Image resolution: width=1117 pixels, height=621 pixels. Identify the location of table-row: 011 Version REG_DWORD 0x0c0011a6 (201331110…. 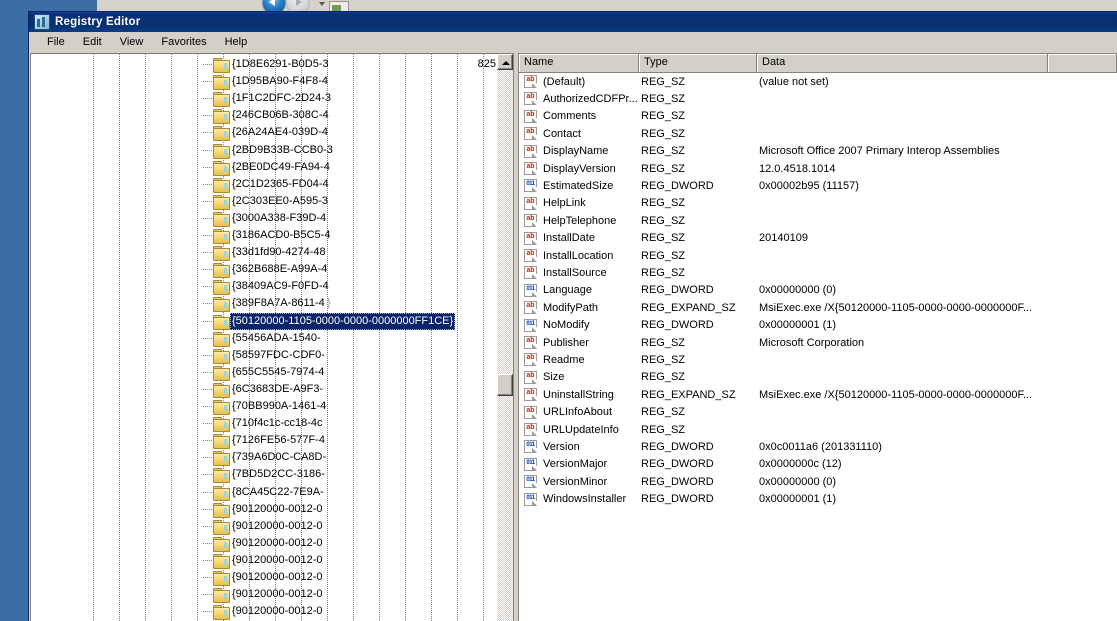
(818, 446).